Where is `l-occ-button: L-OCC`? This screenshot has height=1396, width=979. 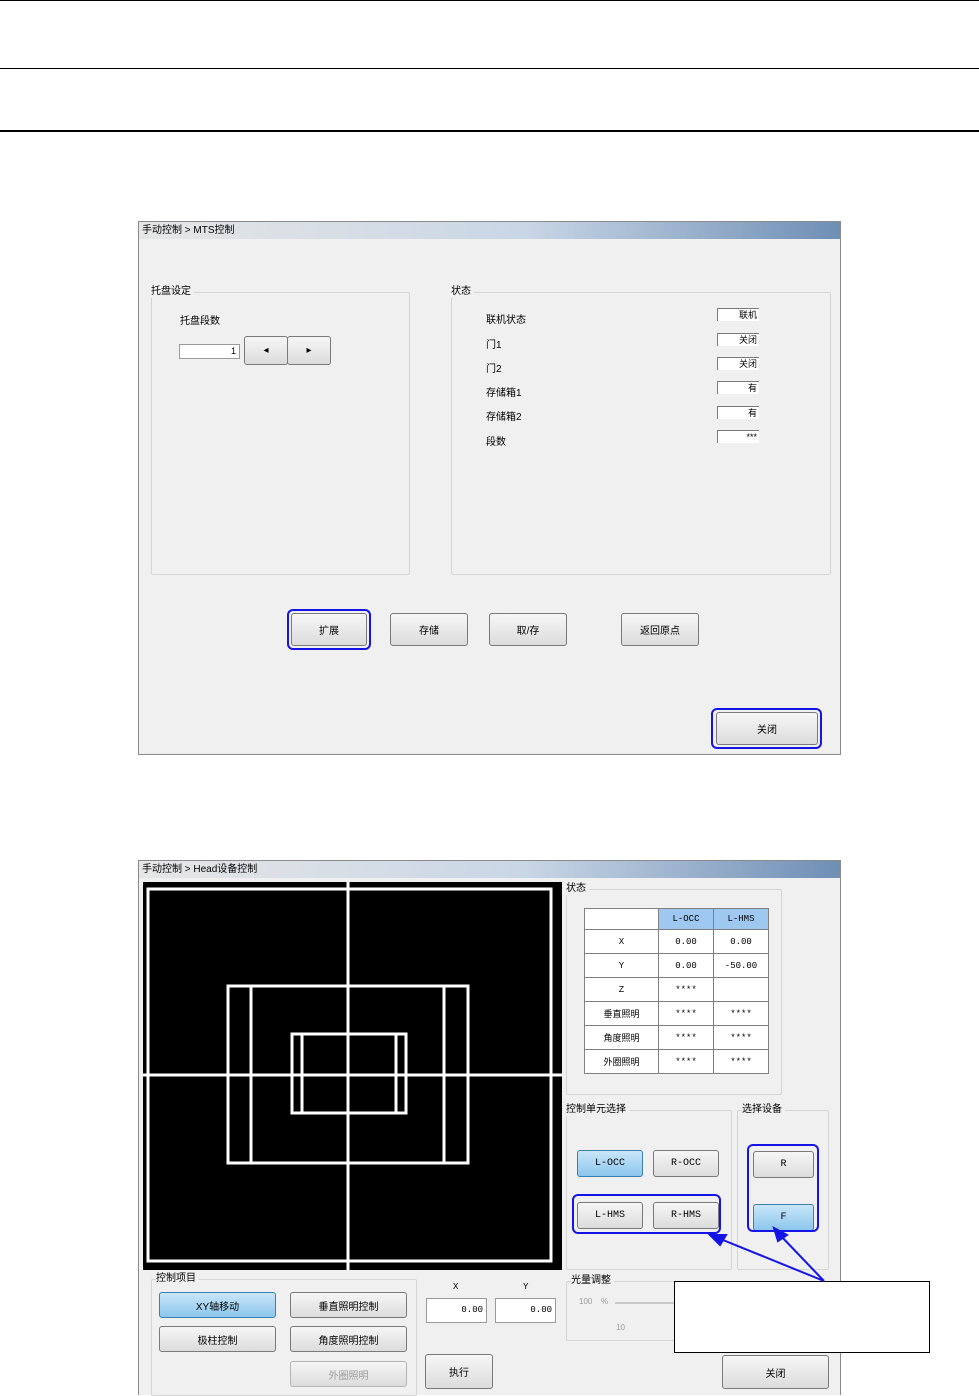 l-occ-button: L-OCC is located at coordinates (610, 1163).